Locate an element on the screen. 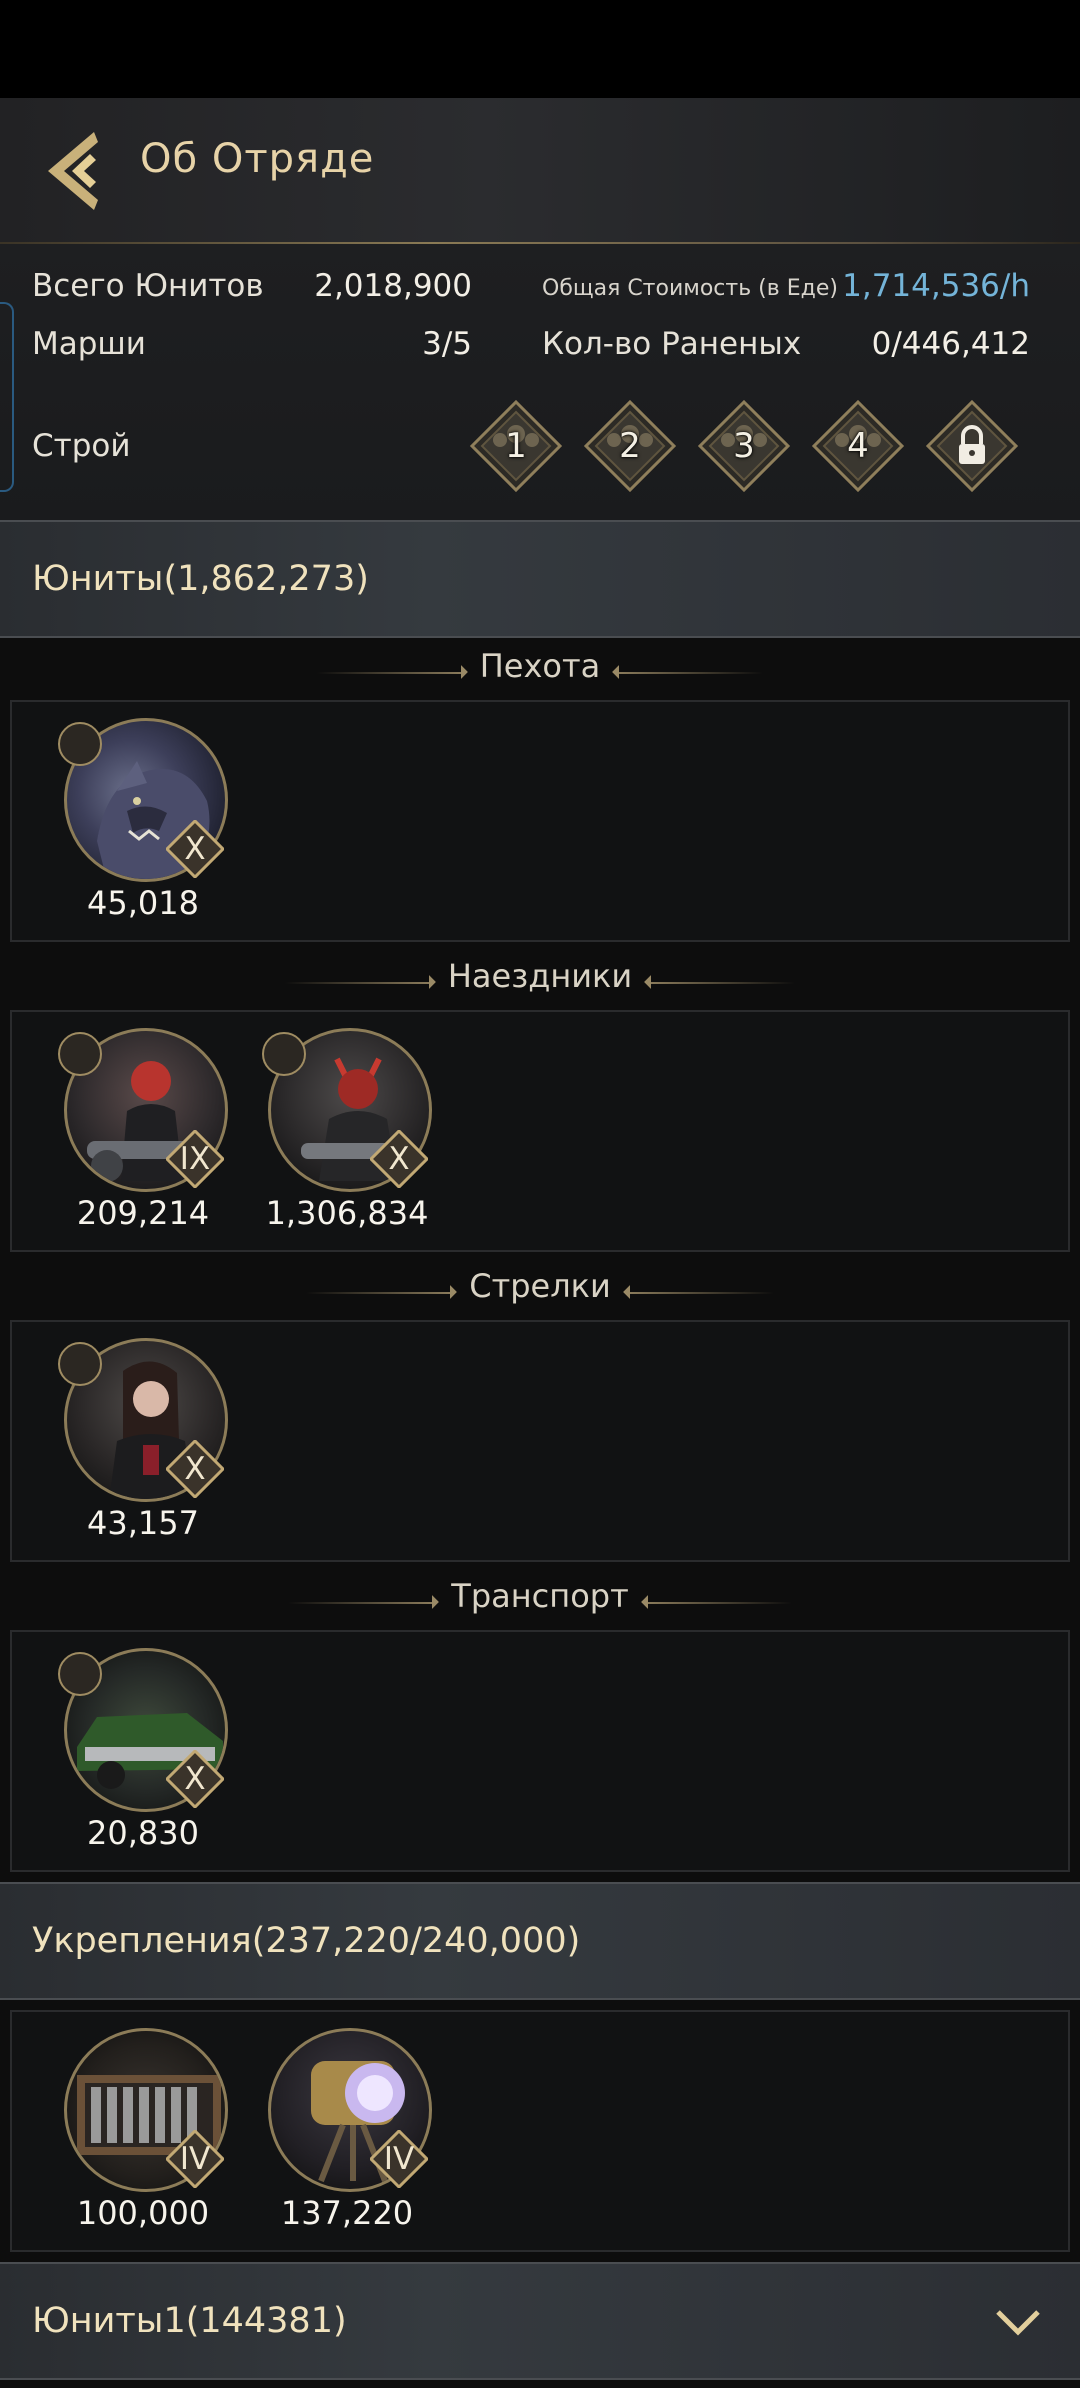 The width and height of the screenshot is (1080, 2388). section-title-riders: Наездники is located at coordinates (540, 976).